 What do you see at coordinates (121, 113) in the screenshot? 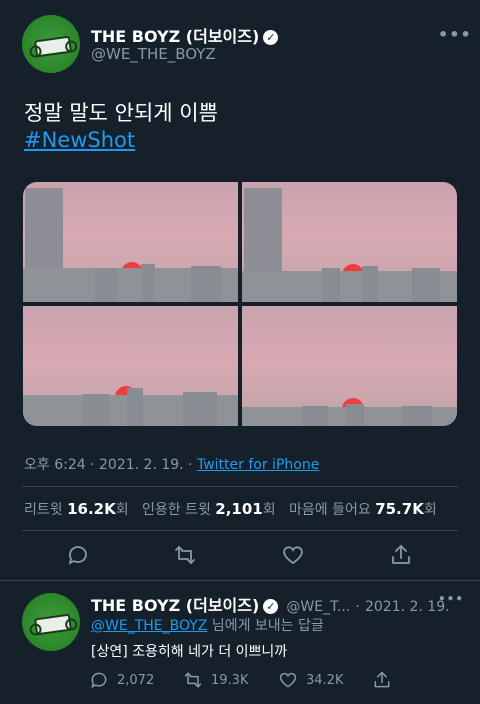
I see `tweet-text: 정말 말도 안되게 이쁨` at bounding box center [121, 113].